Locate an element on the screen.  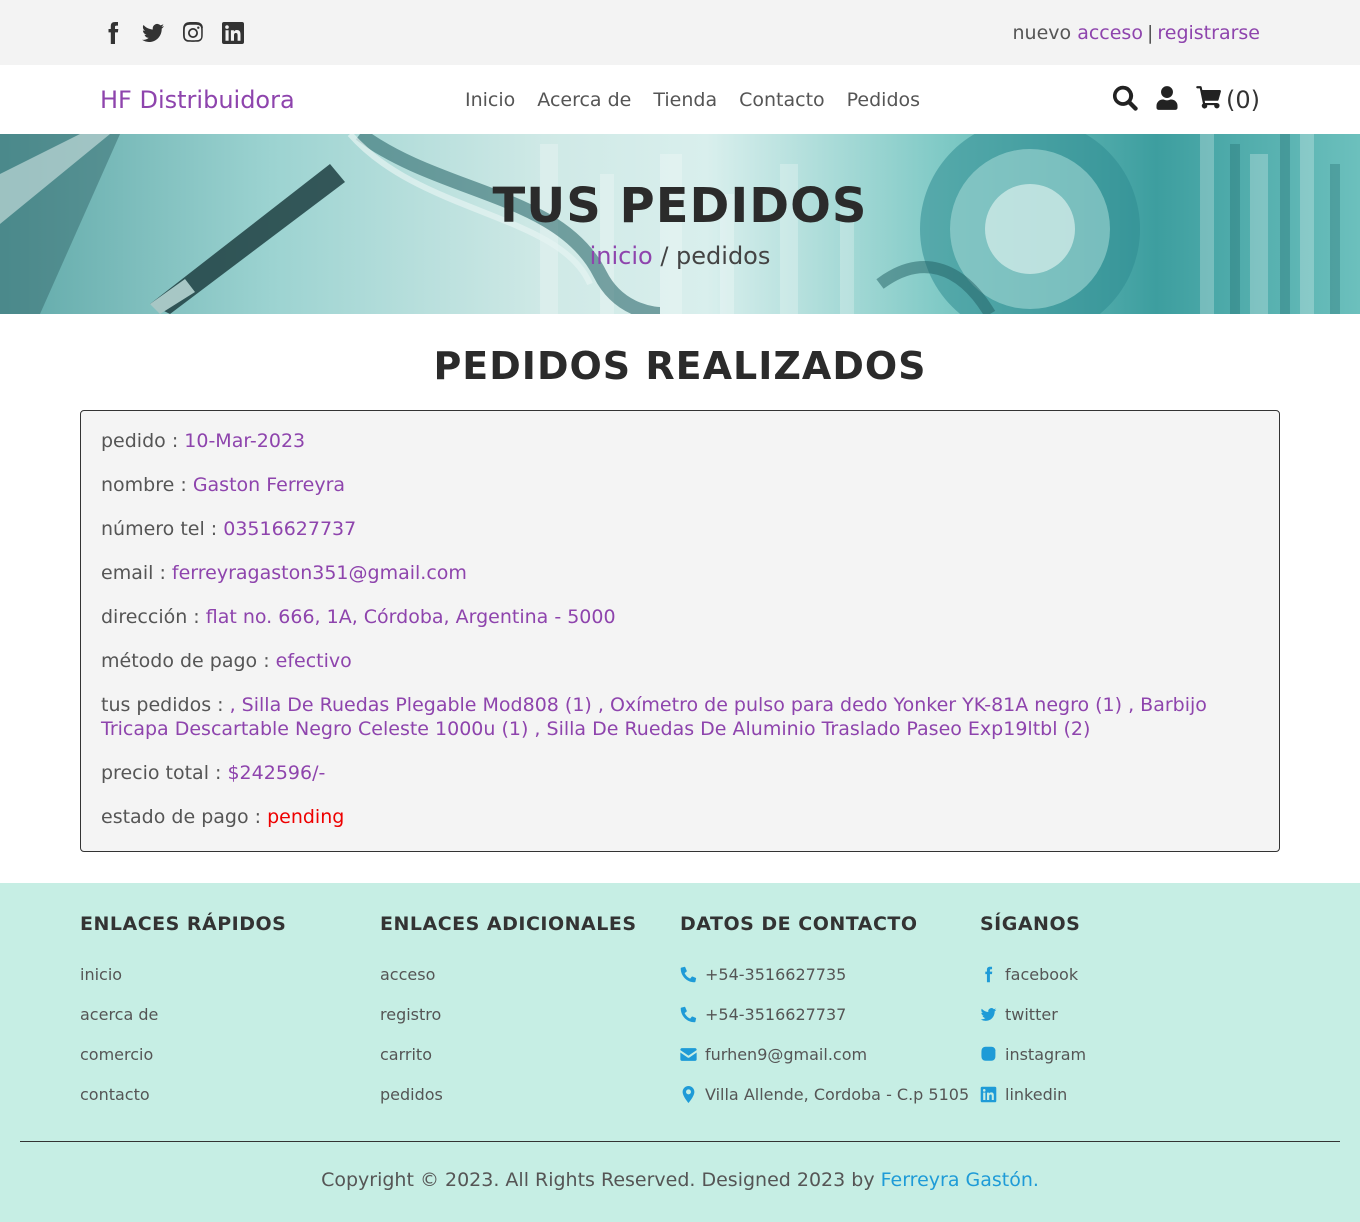
breadcrumb: inicio / pedidos is located at coordinates (680, 256).